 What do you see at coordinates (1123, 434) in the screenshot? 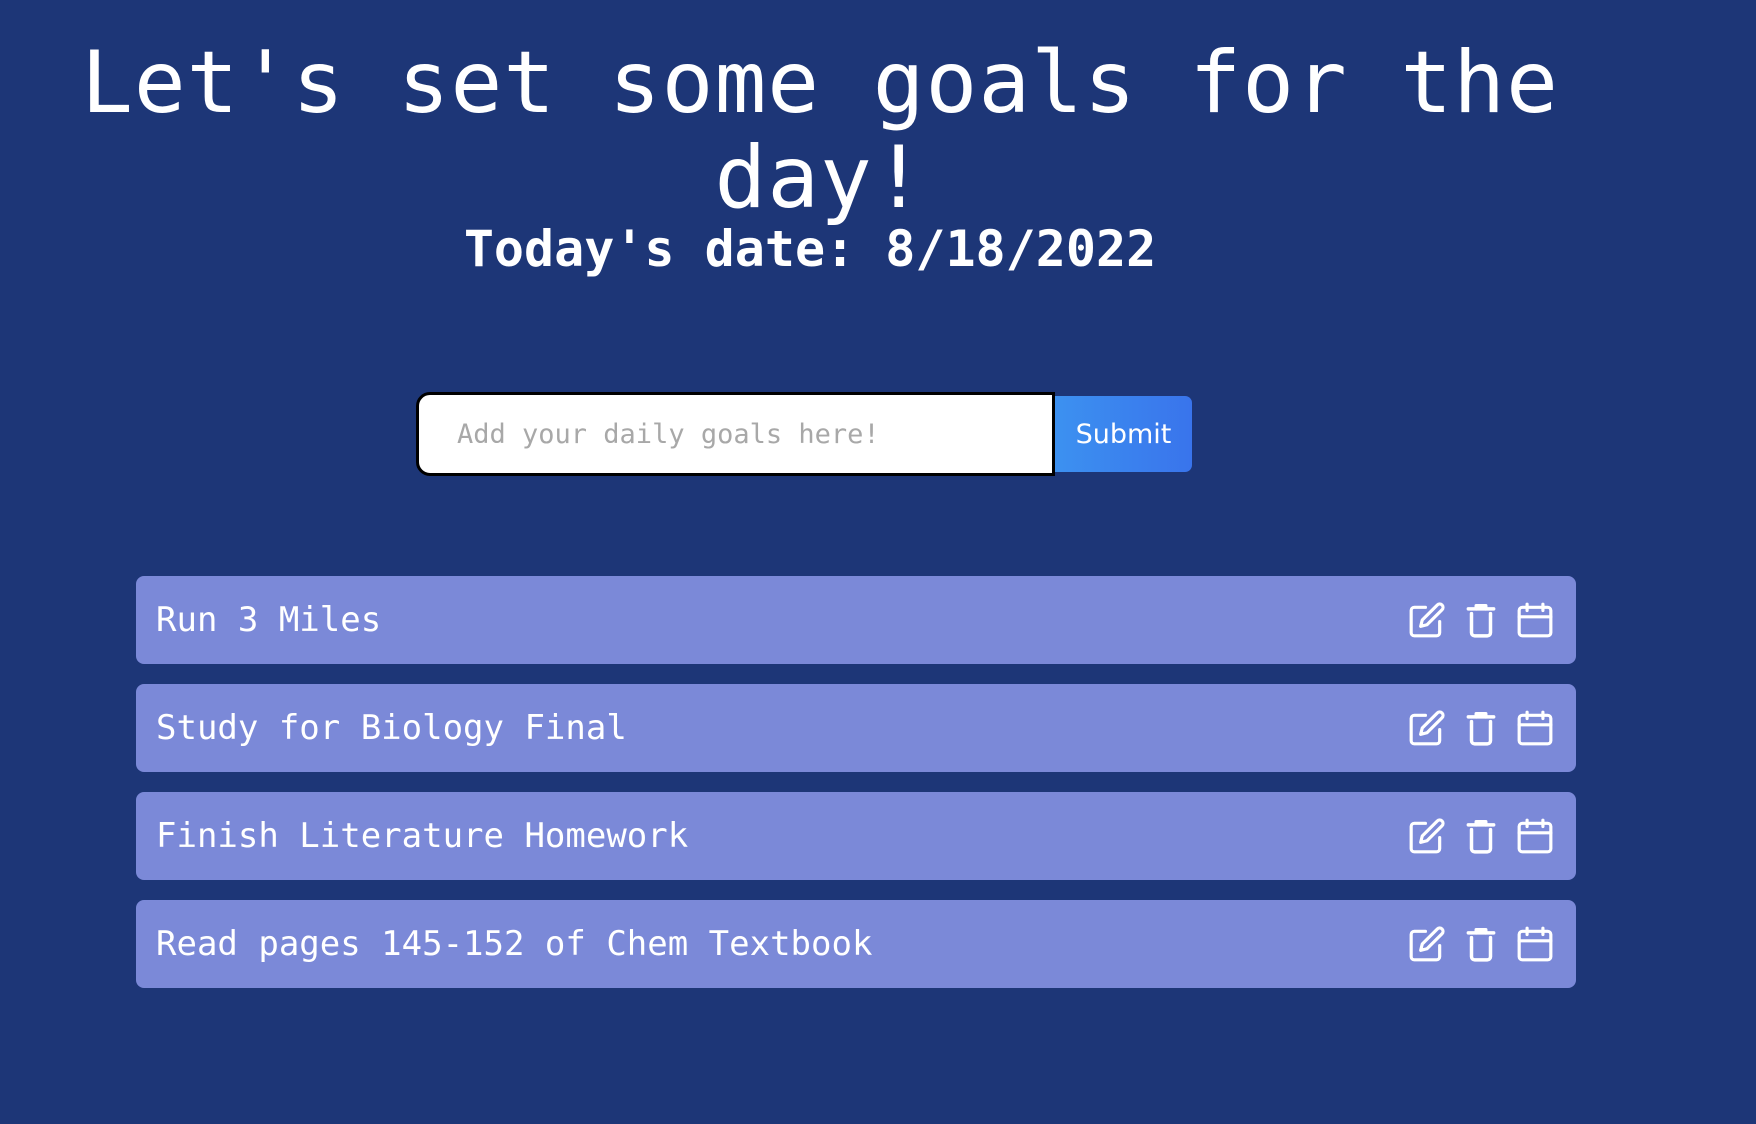
I see `submit-button: Submit` at bounding box center [1123, 434].